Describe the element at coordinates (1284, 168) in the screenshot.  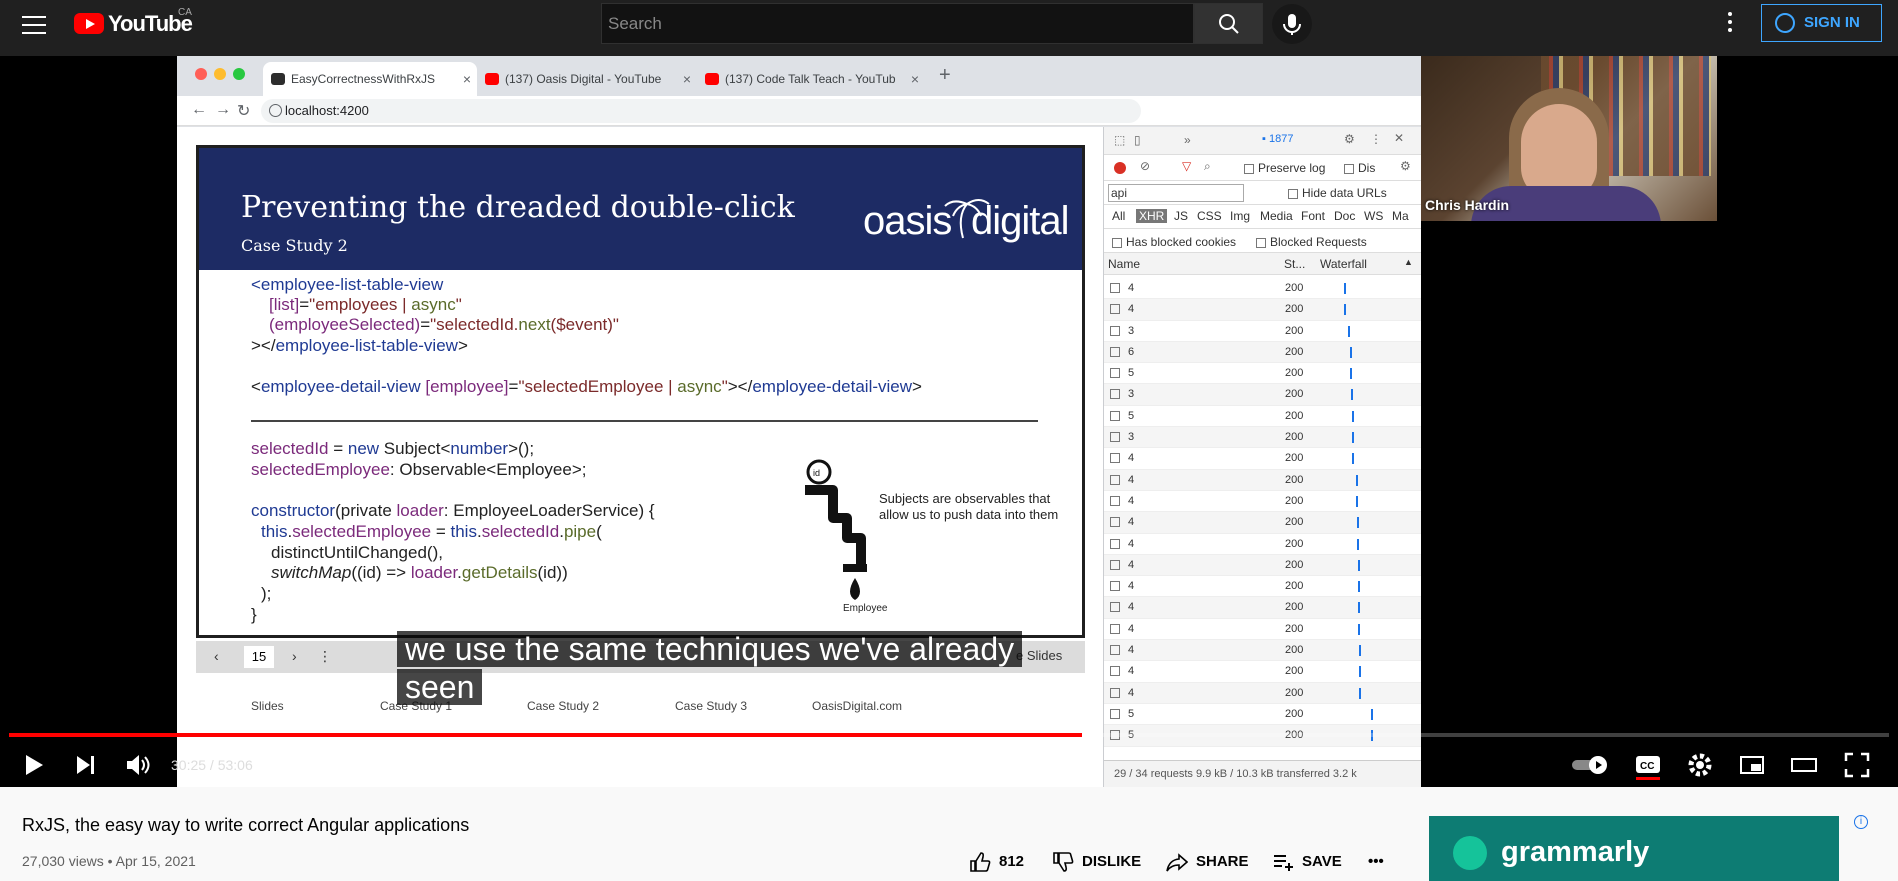
I see `preserve-log-checkbox: Preserve log` at that location.